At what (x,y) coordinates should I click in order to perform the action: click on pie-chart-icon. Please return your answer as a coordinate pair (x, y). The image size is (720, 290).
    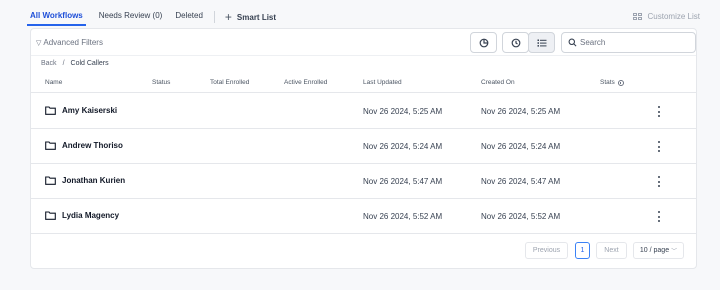
    Looking at the image, I should click on (483, 42).